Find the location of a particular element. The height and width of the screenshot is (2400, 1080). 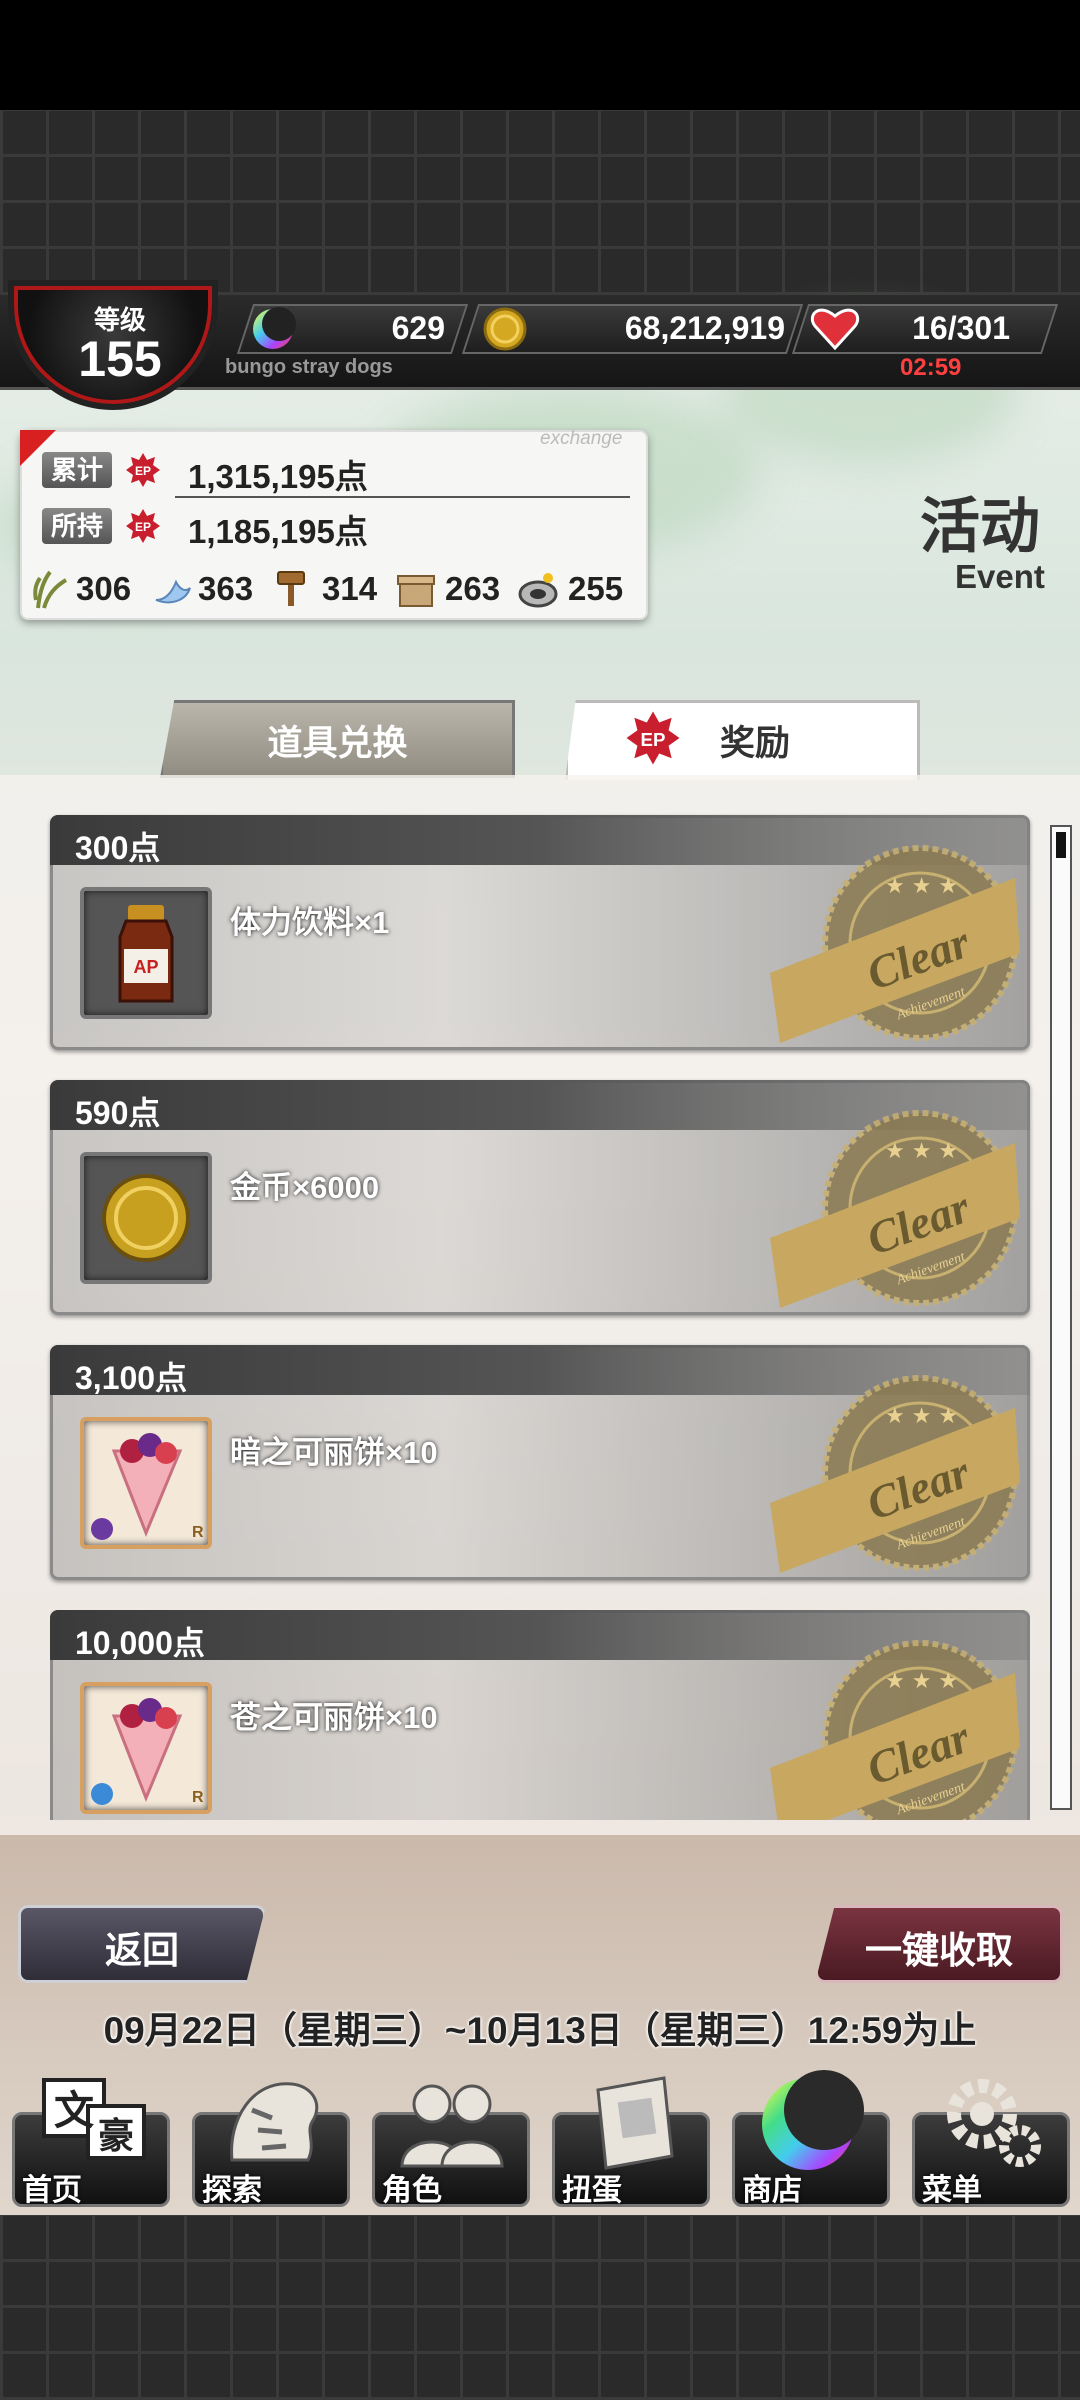

grass-count: 306 is located at coordinates (104, 588).